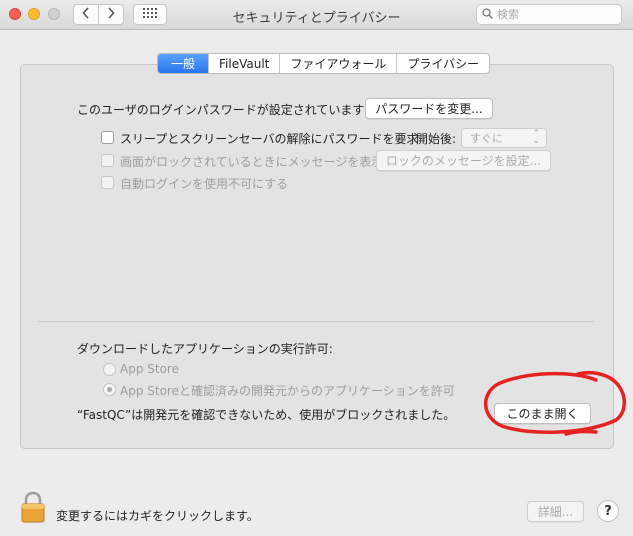  I want to click on radio-app-store, so click(109, 369).